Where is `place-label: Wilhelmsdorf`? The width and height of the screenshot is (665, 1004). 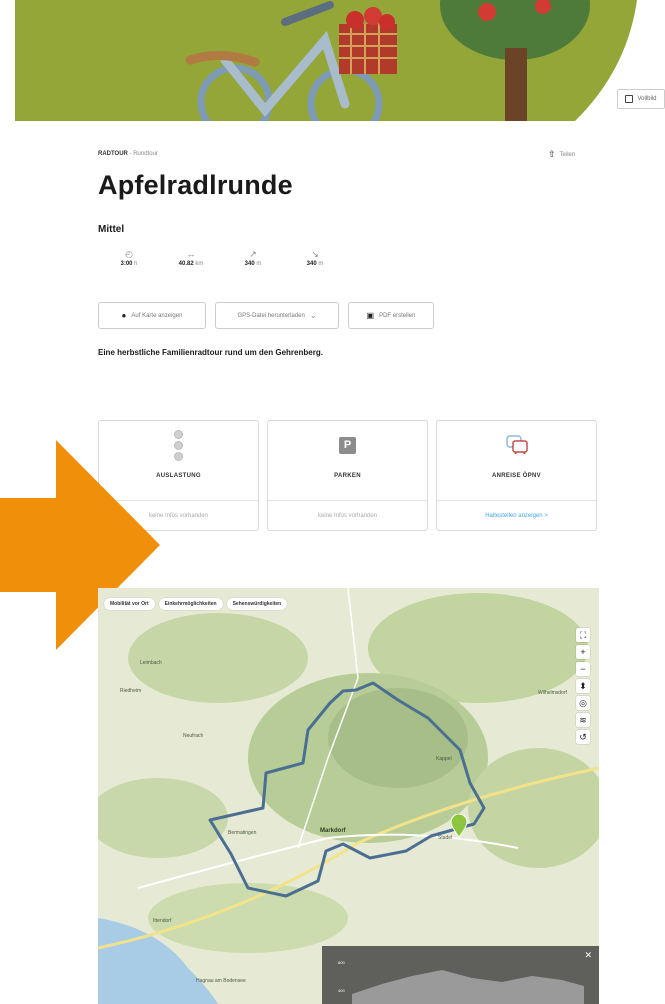
place-label: Wilhelmsdorf is located at coordinates (552, 693).